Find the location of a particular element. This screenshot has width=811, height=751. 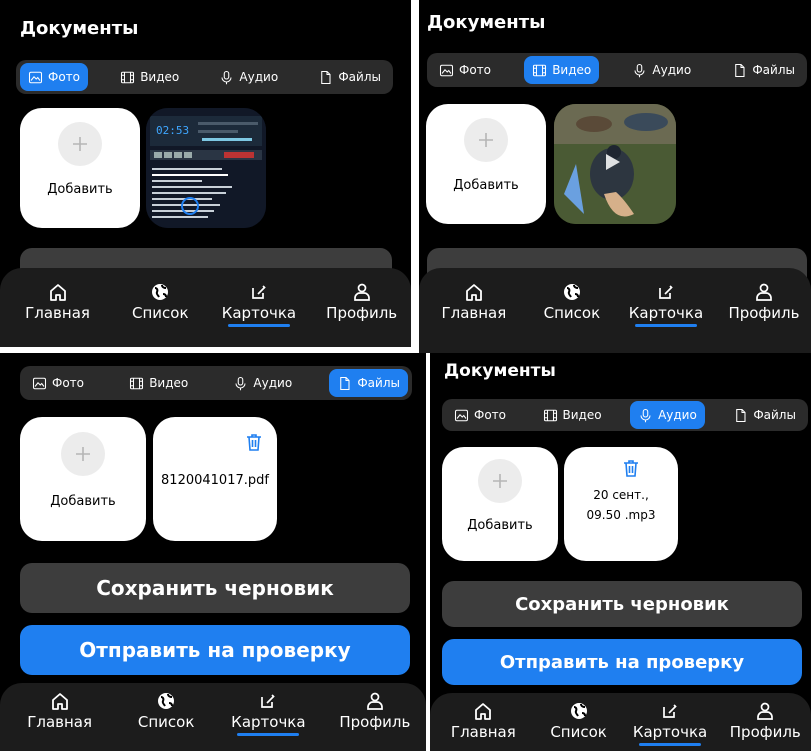

tab-label: Файлы is located at coordinates (378, 383).